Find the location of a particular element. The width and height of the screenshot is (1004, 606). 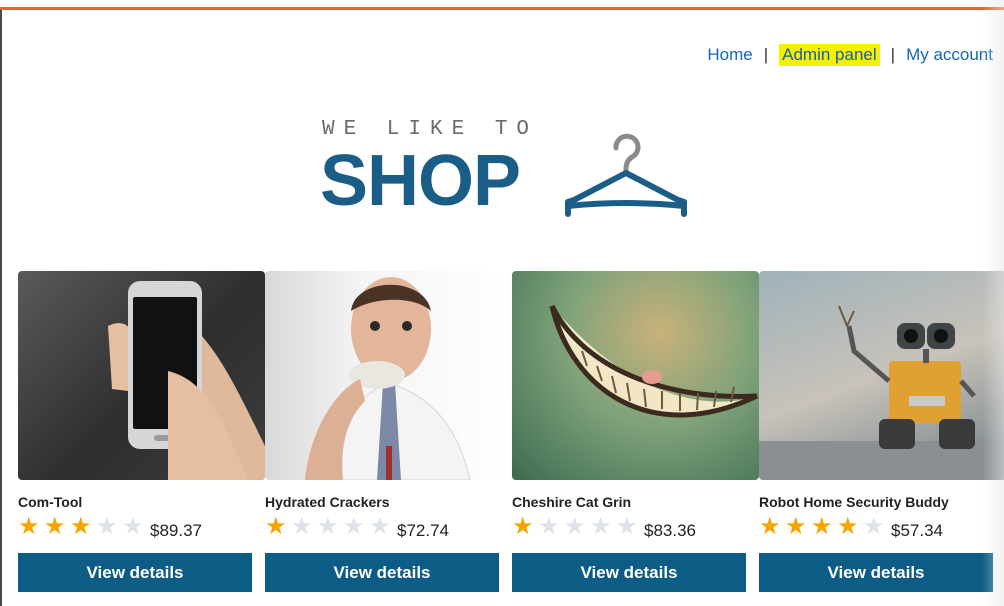

product-name: Cheshire Cat Grin is located at coordinates (572, 502).